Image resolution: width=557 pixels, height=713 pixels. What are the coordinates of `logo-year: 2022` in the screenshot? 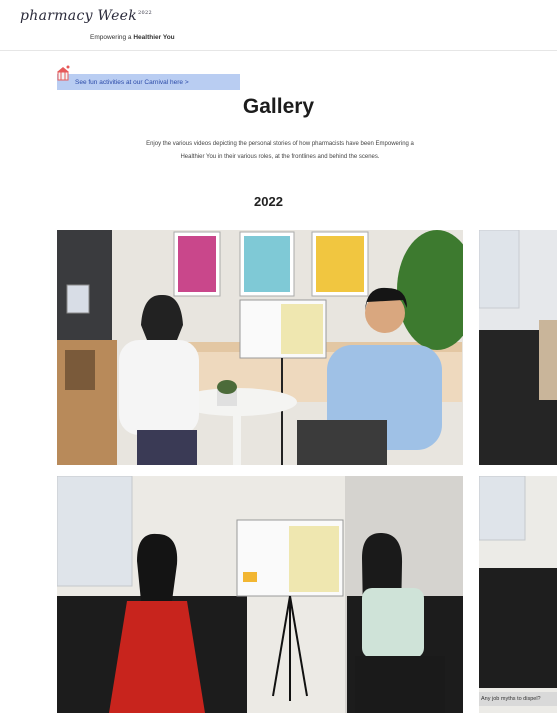 It's located at (145, 13).